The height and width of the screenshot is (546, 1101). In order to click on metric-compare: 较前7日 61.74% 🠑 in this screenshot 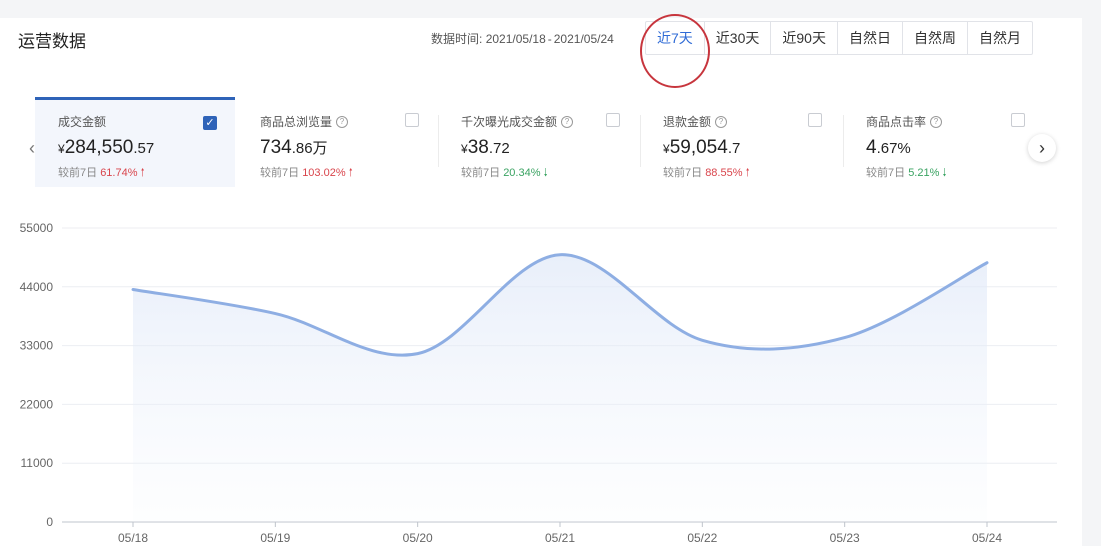, I will do `click(101, 173)`.